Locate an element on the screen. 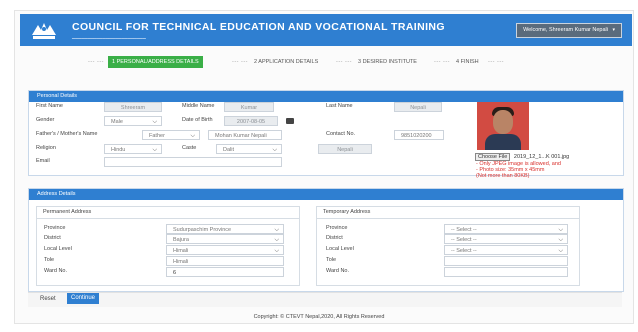  caste-label: Caste is located at coordinates (189, 148).